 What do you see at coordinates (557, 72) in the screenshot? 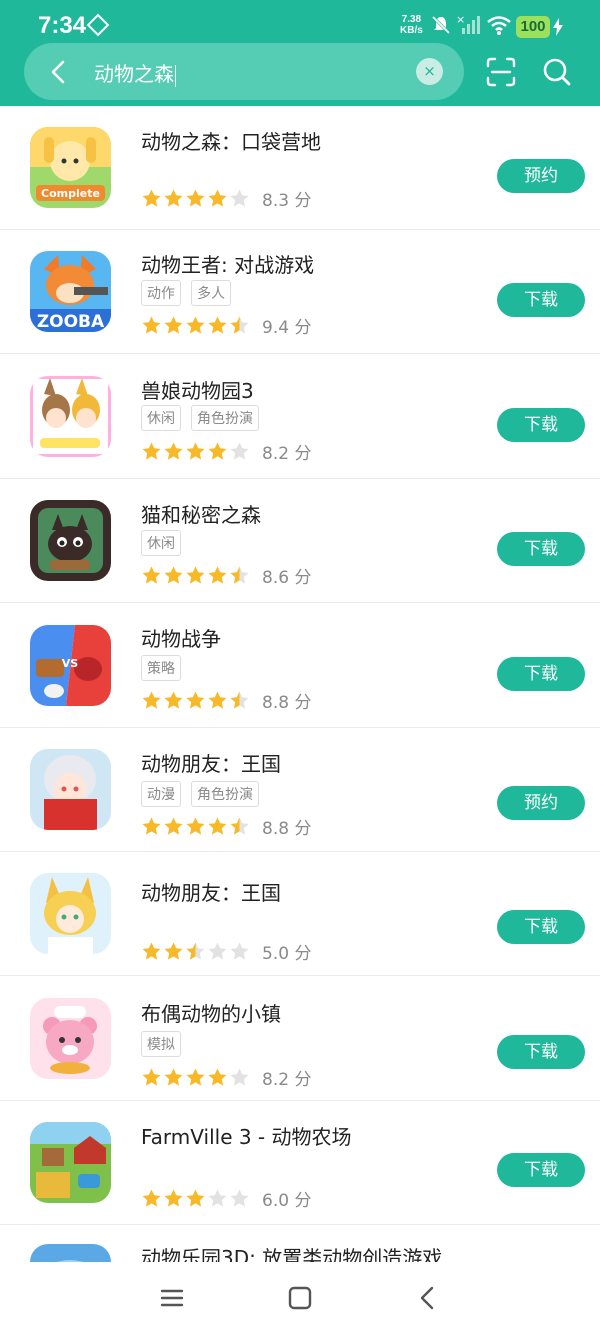
I see `search-icon` at bounding box center [557, 72].